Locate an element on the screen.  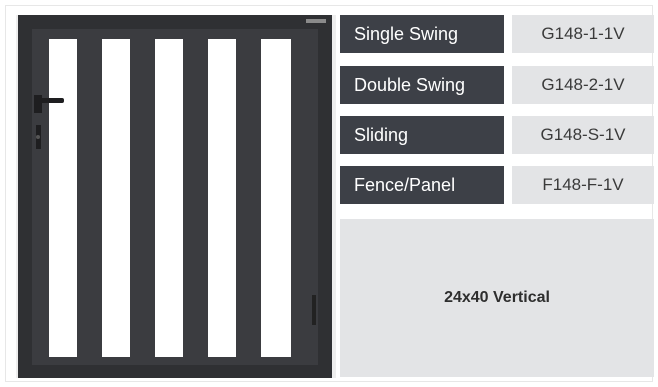
model-name: Single Swing is located at coordinates (422, 34).